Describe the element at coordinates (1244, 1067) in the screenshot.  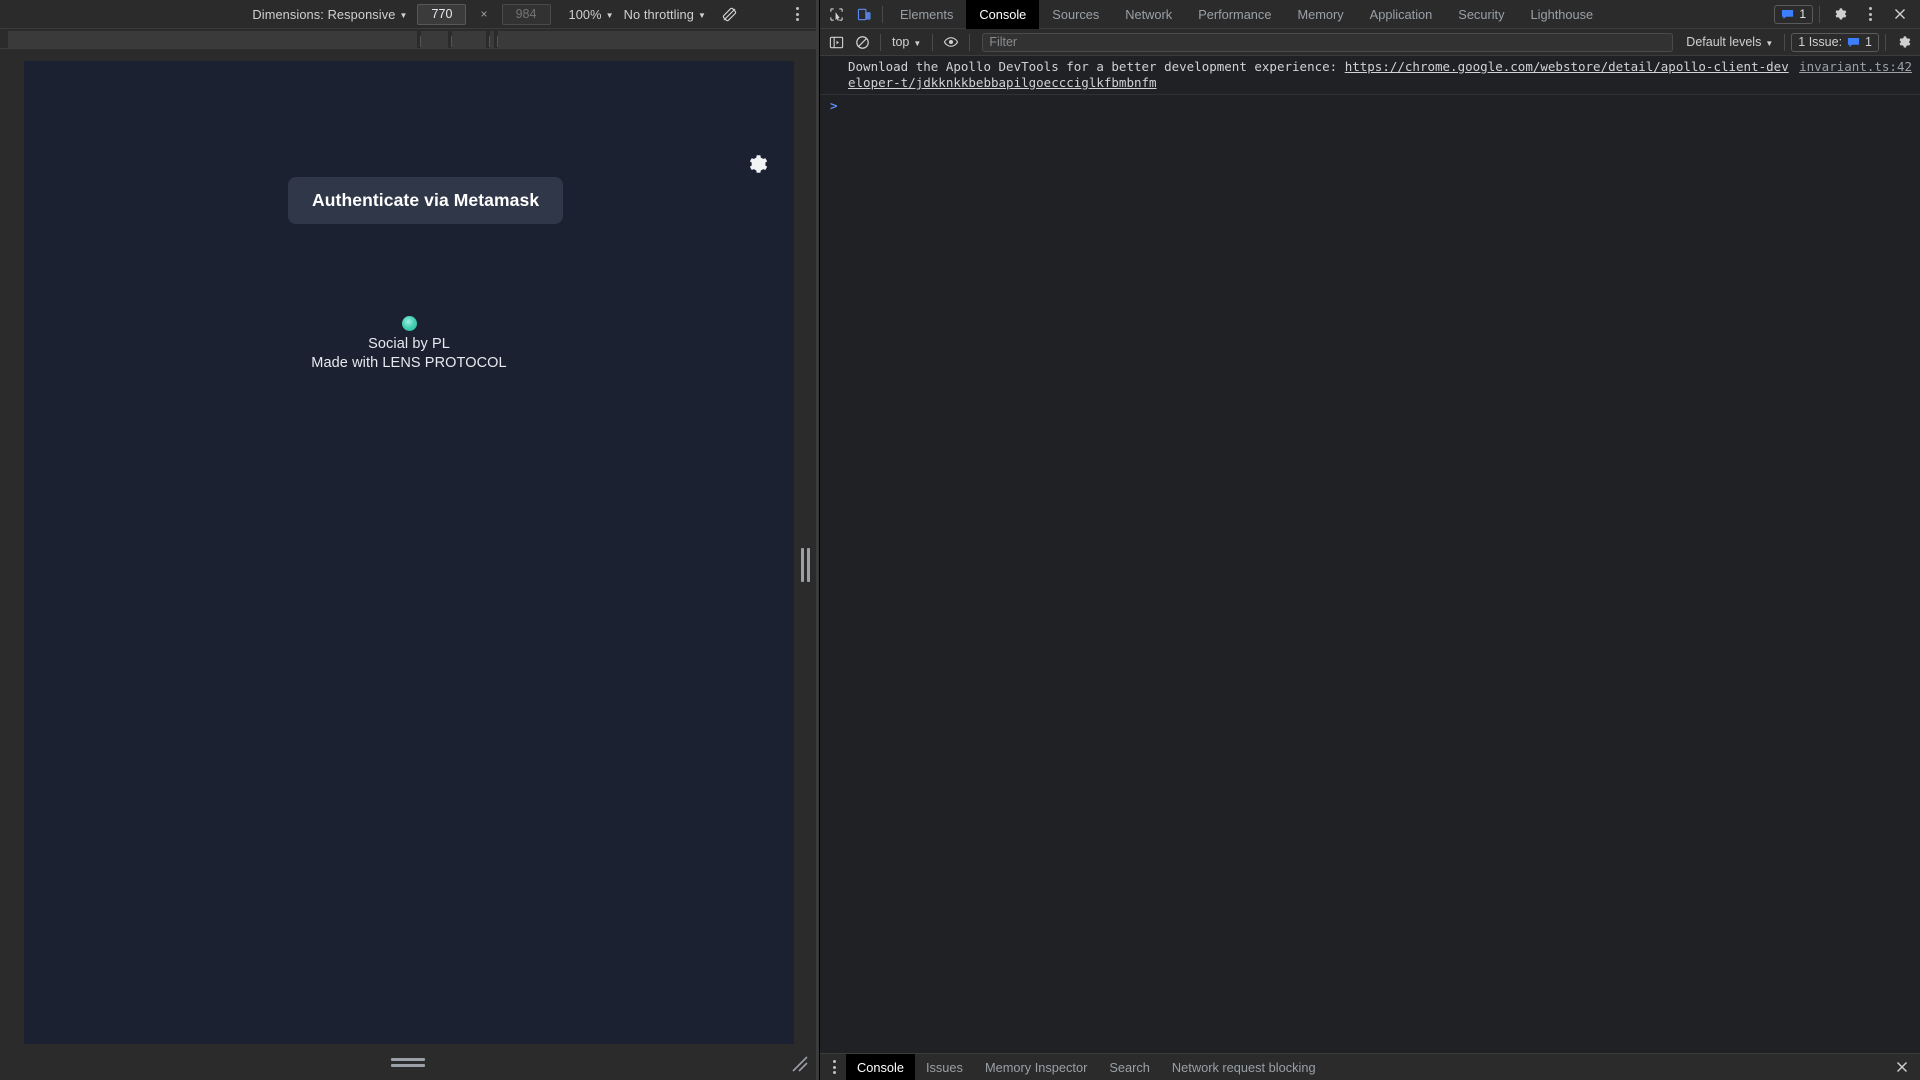
I see `drawer-tab-network-request-blocking: Network request blocking` at that location.